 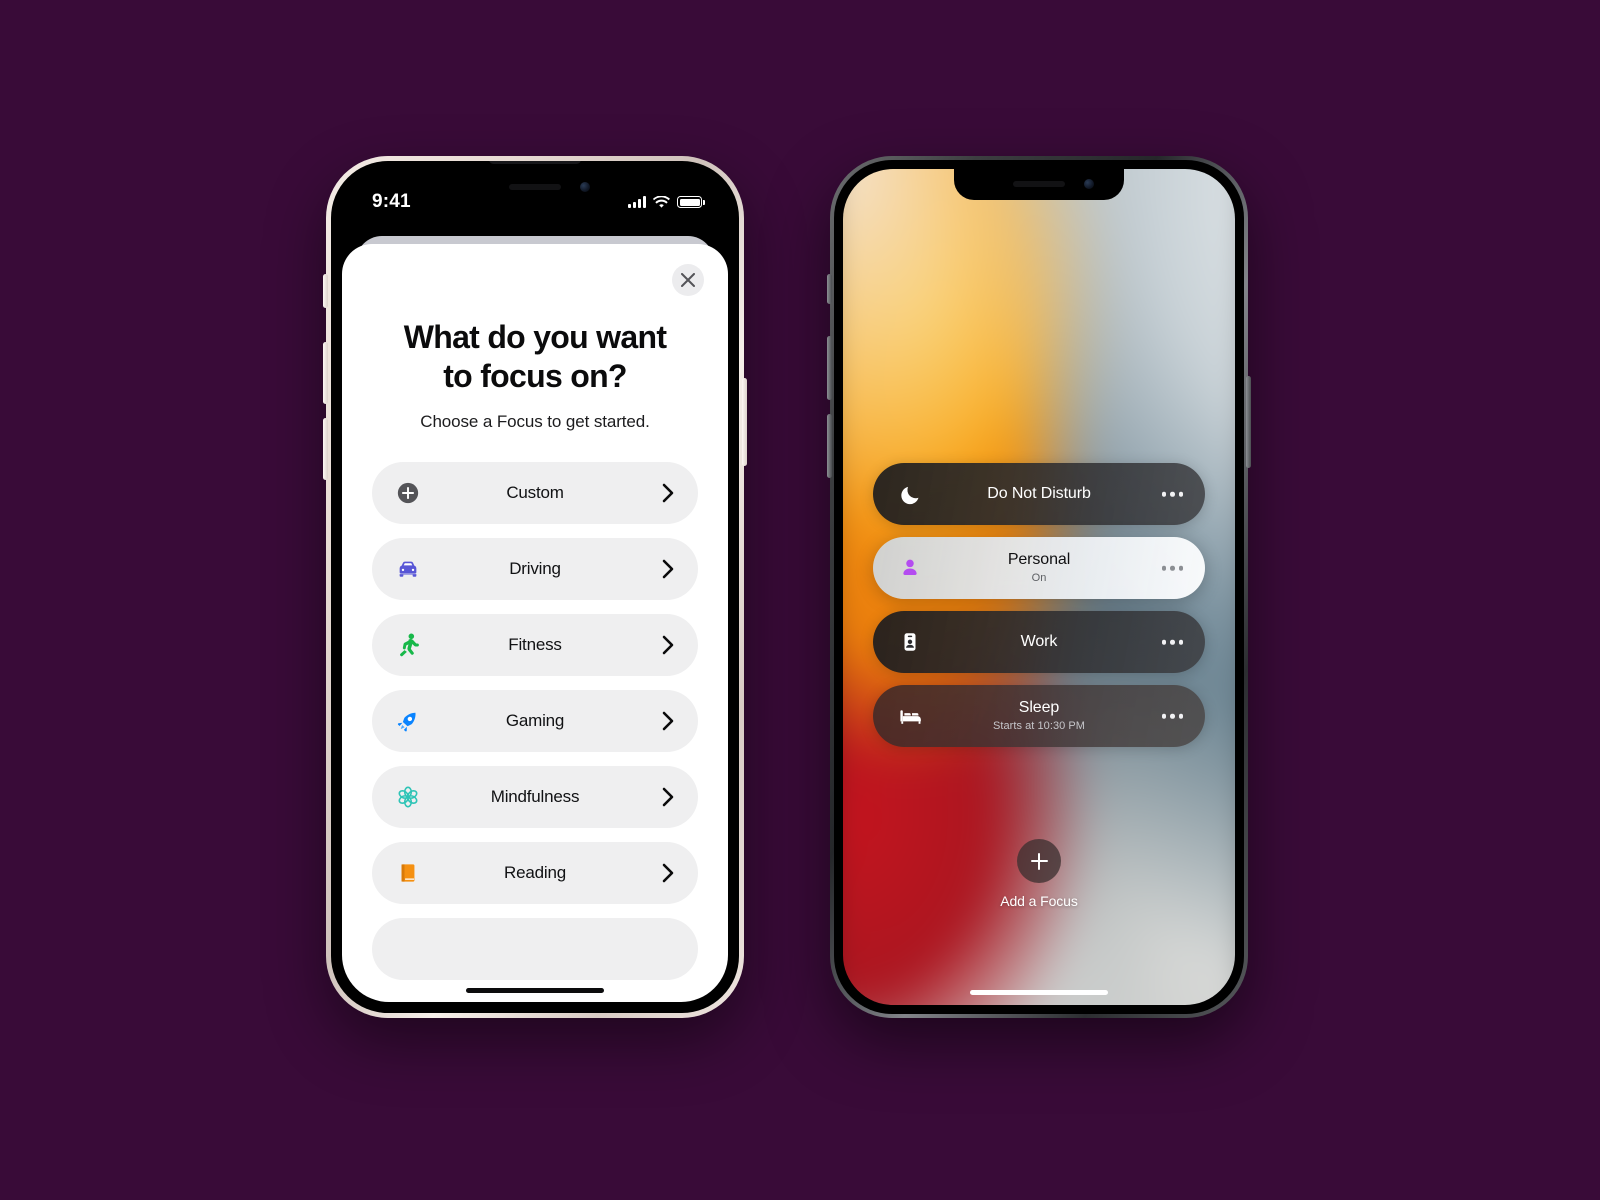 What do you see at coordinates (535, 493) in the screenshot?
I see `focus-option-custom: Custom` at bounding box center [535, 493].